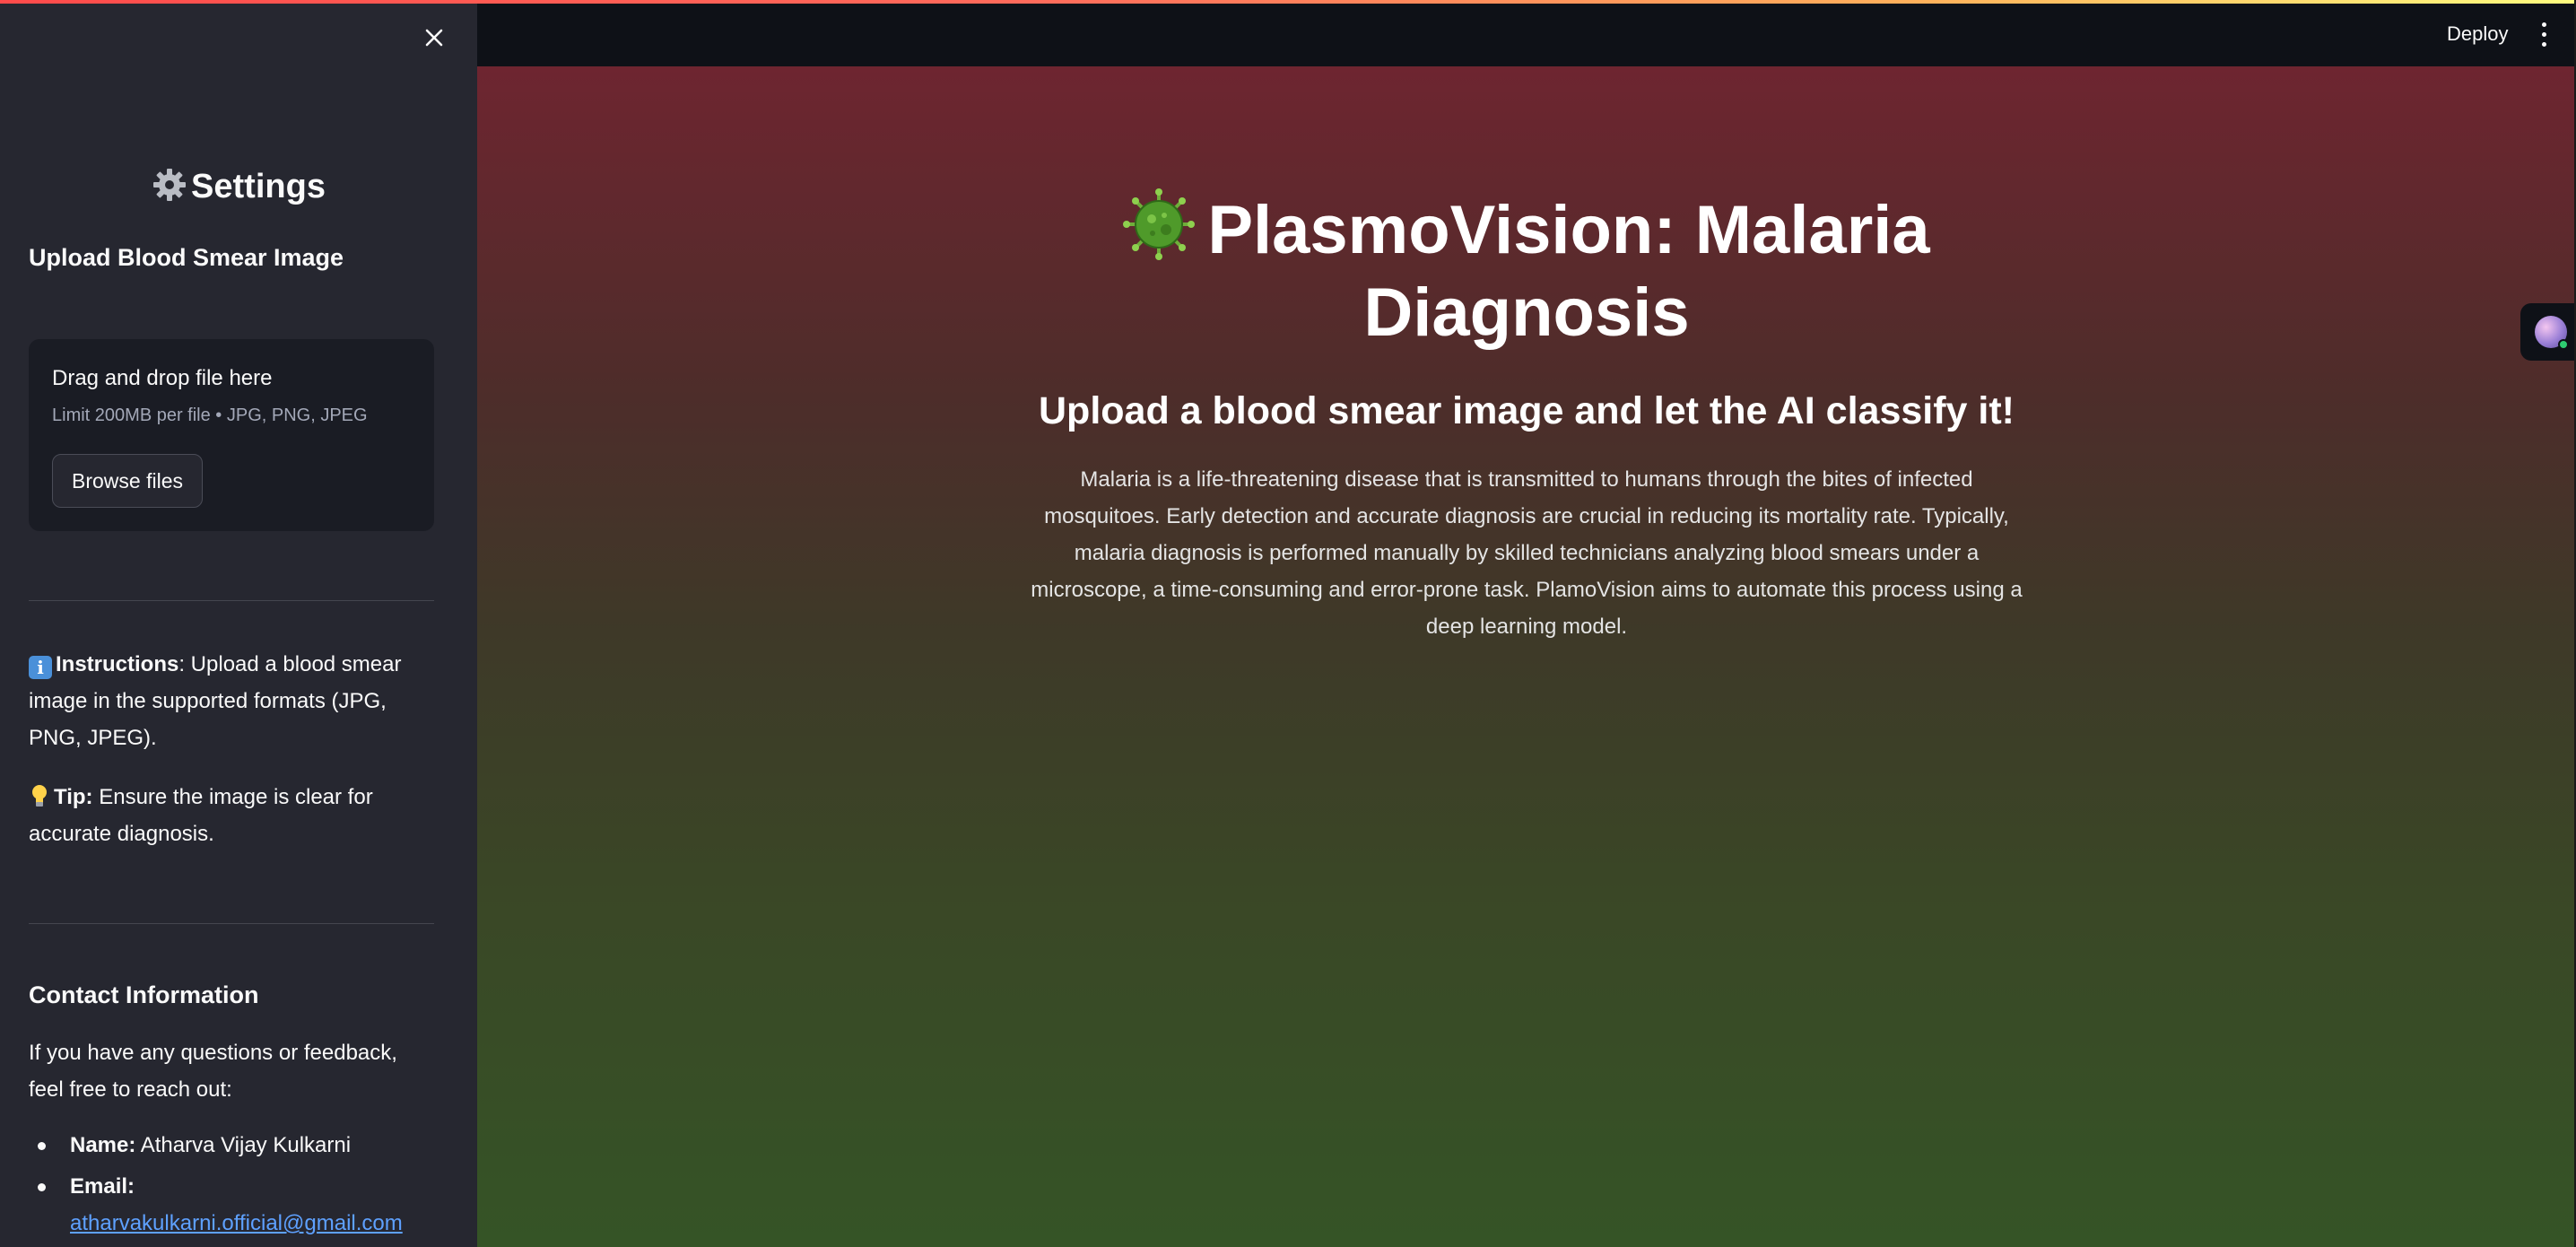 This screenshot has height=1247, width=2576. Describe the element at coordinates (1288, 2) in the screenshot. I see `top-decoration-bar` at that location.